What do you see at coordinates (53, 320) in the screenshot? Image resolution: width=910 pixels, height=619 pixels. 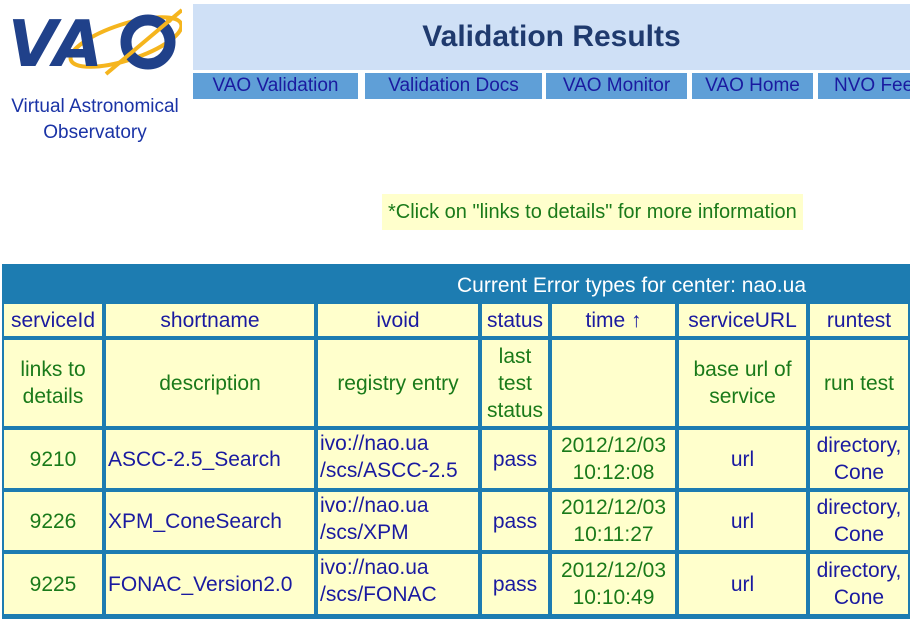 I see `col-header-serviceid: serviceId` at bounding box center [53, 320].